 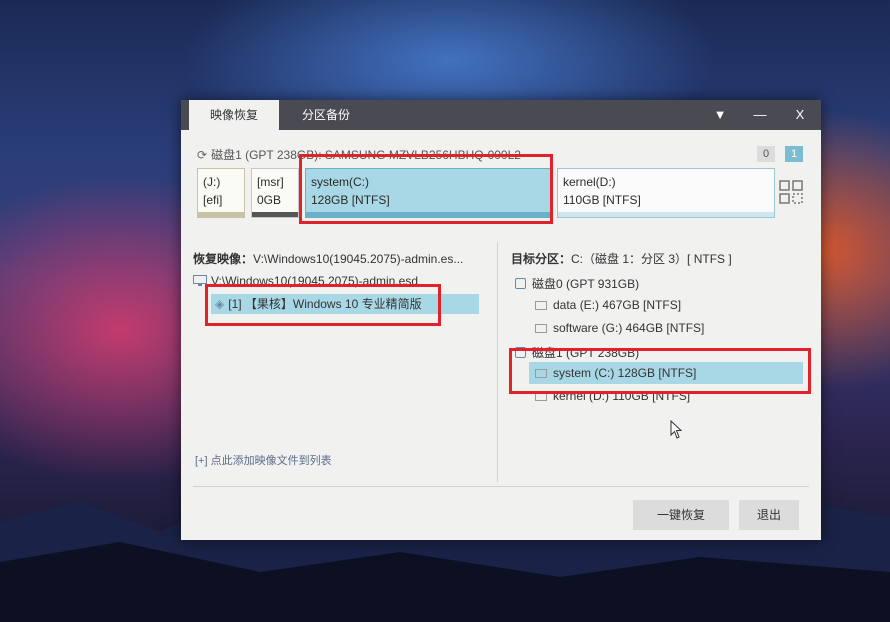 I want to click on tree-partition-label: data (E:) 467GB [NTFS], so click(x=617, y=305).